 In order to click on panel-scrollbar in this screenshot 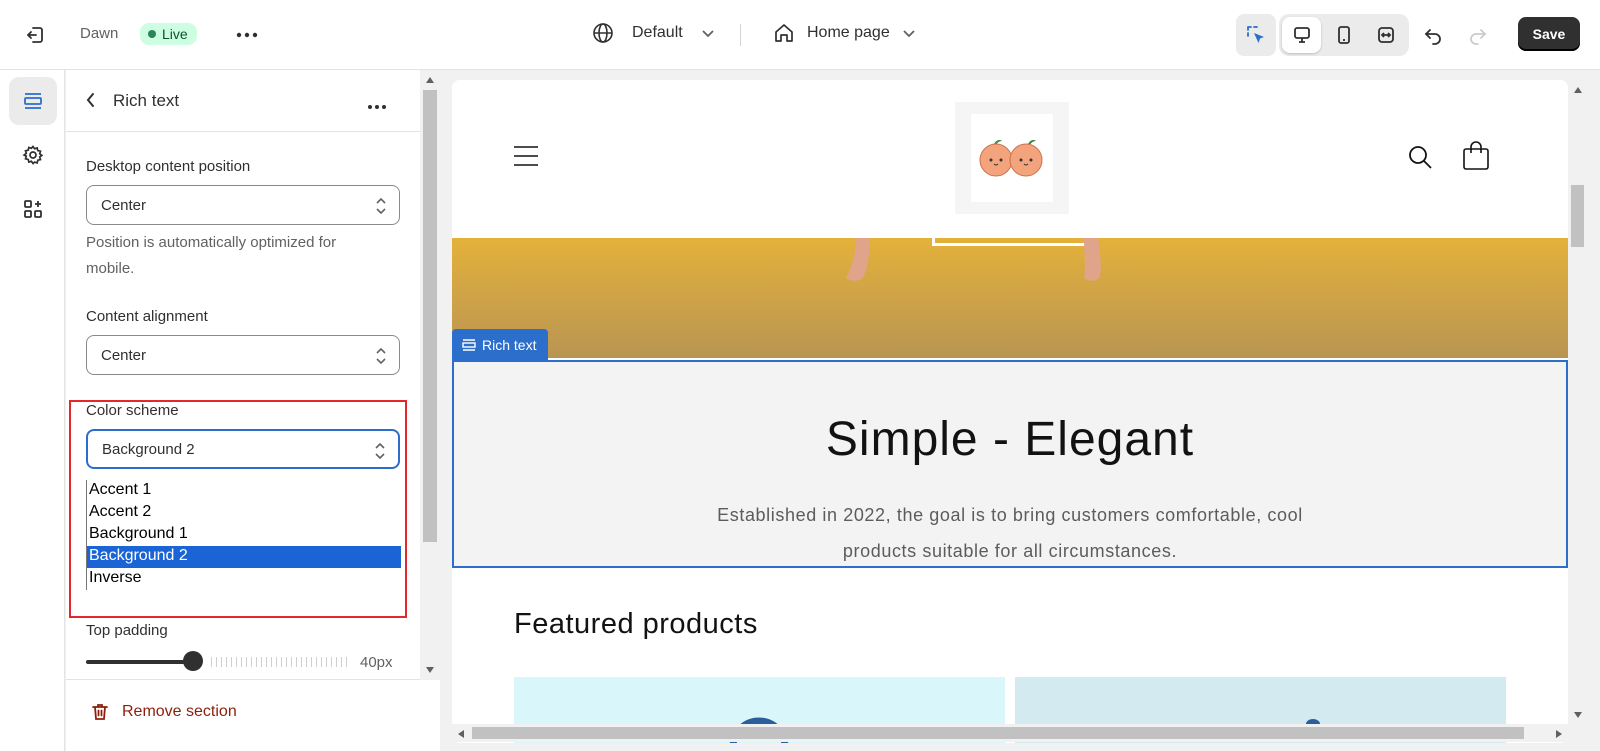, I will do `click(430, 375)`.